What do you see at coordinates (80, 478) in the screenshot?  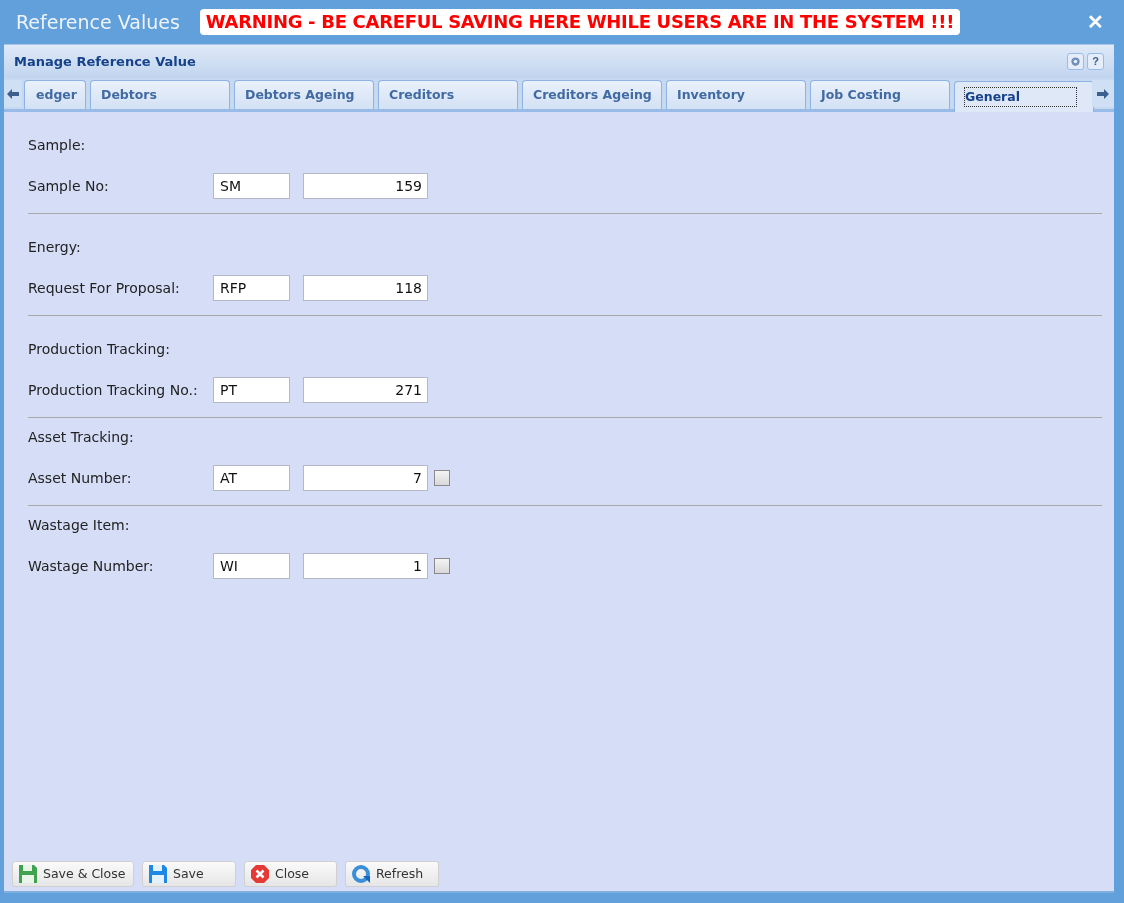 I see `field-label: Asset Number:` at bounding box center [80, 478].